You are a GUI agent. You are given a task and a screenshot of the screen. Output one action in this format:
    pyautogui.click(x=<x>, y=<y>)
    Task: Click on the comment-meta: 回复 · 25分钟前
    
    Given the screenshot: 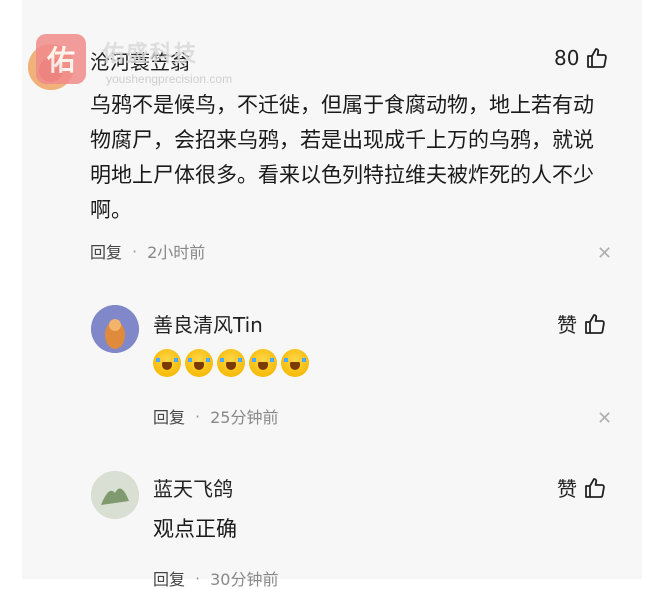 What is the action you would take?
    pyautogui.click(x=215, y=416)
    